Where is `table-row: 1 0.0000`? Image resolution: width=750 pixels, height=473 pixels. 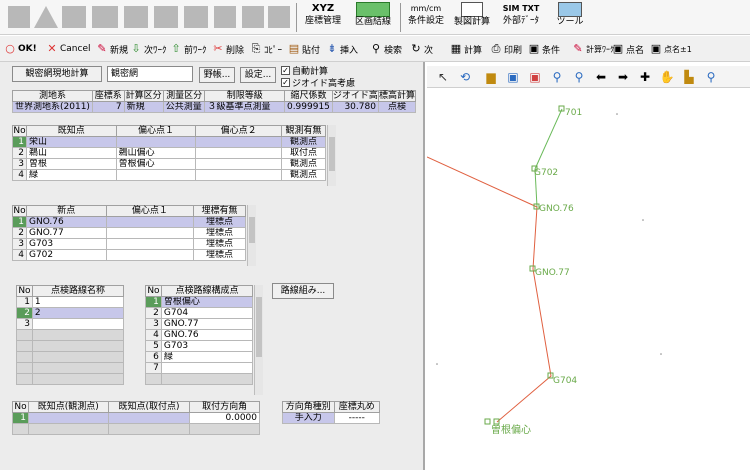 table-row: 1 0.0000 is located at coordinates (136, 418).